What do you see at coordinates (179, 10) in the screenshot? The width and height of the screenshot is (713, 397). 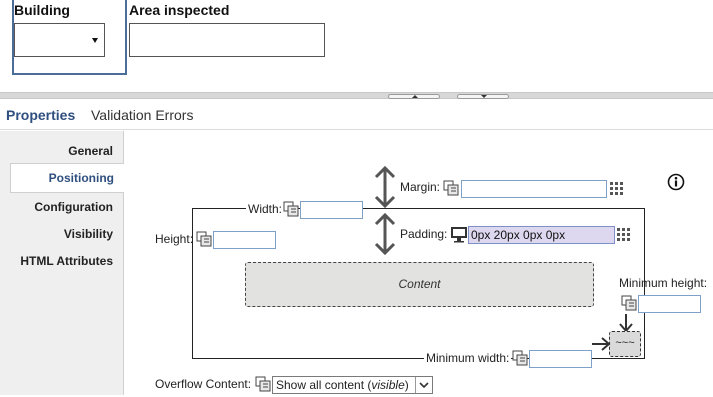 I see `area-inspected-label: Area inspected` at bounding box center [179, 10].